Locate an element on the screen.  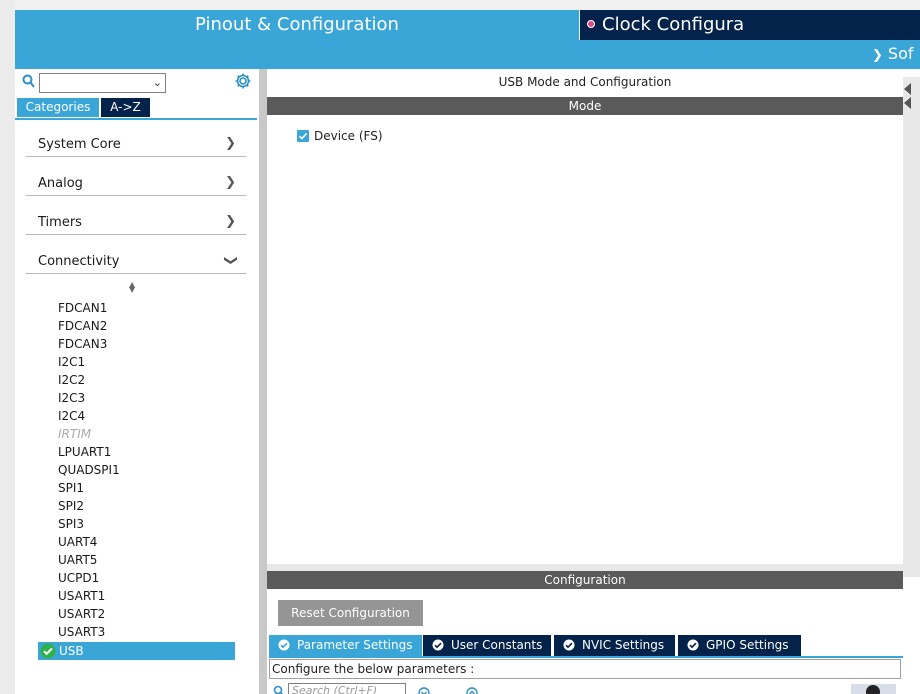
peripheral-label: USB is located at coordinates (71, 651).